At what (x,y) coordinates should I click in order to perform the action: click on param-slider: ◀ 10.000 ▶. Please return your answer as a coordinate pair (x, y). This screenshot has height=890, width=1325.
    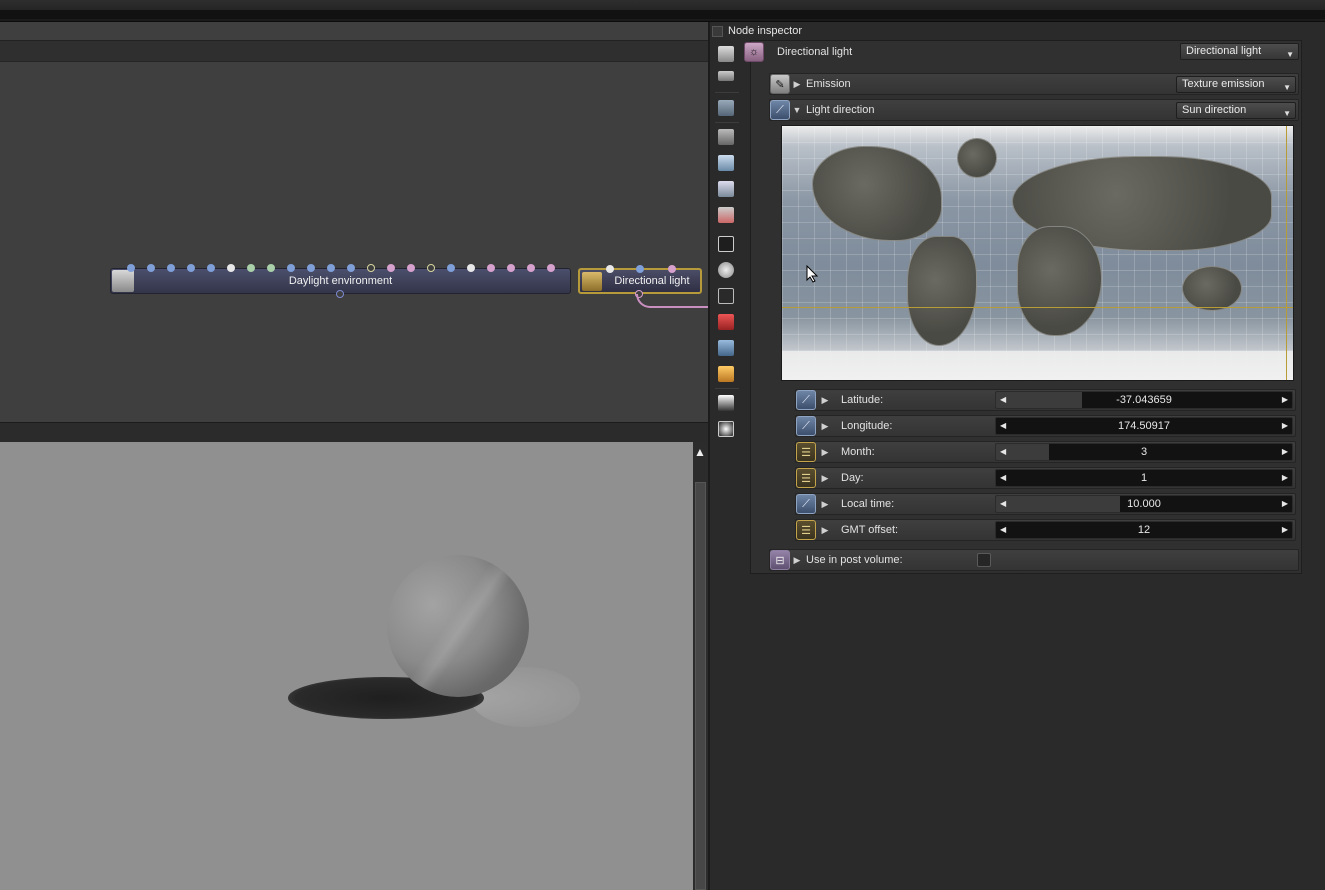
    Looking at the image, I should click on (1144, 504).